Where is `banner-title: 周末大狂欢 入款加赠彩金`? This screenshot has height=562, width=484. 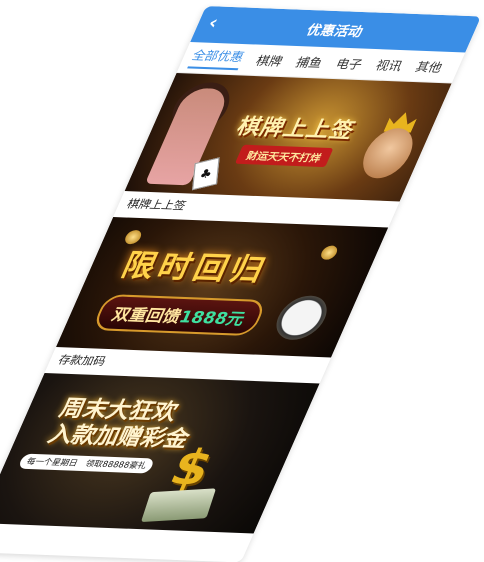 banner-title: 周末大狂欢 入款加赠彩金 is located at coordinates (123, 424).